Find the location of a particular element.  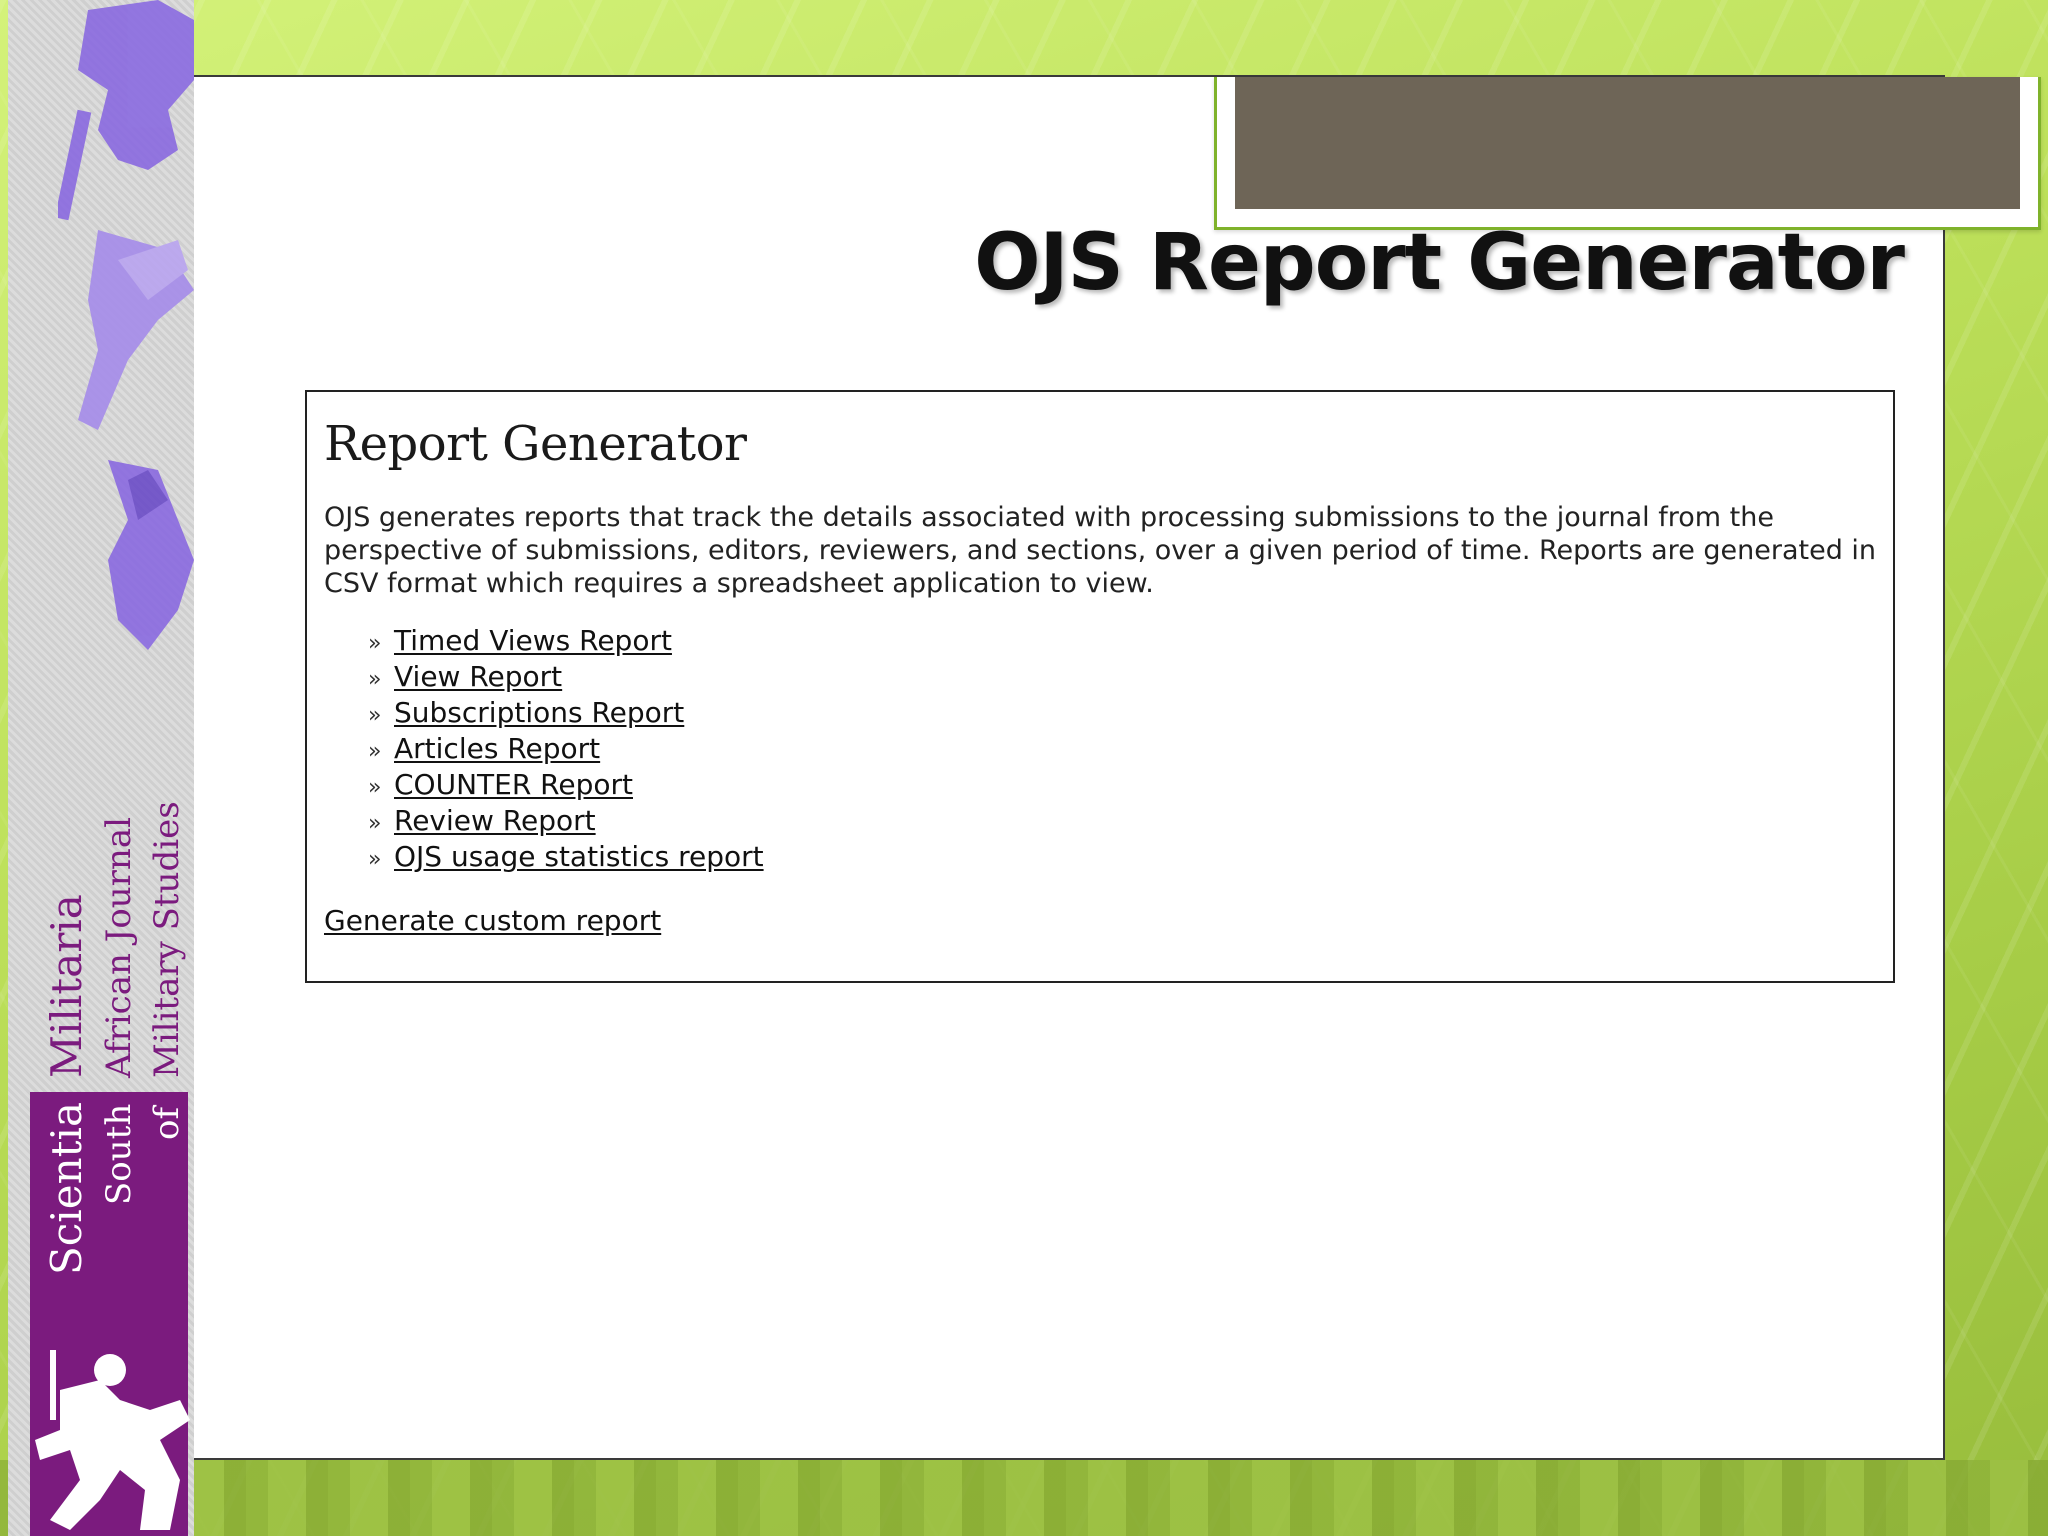

journal-word-african-journal: African Journal is located at coordinates (119, 947).